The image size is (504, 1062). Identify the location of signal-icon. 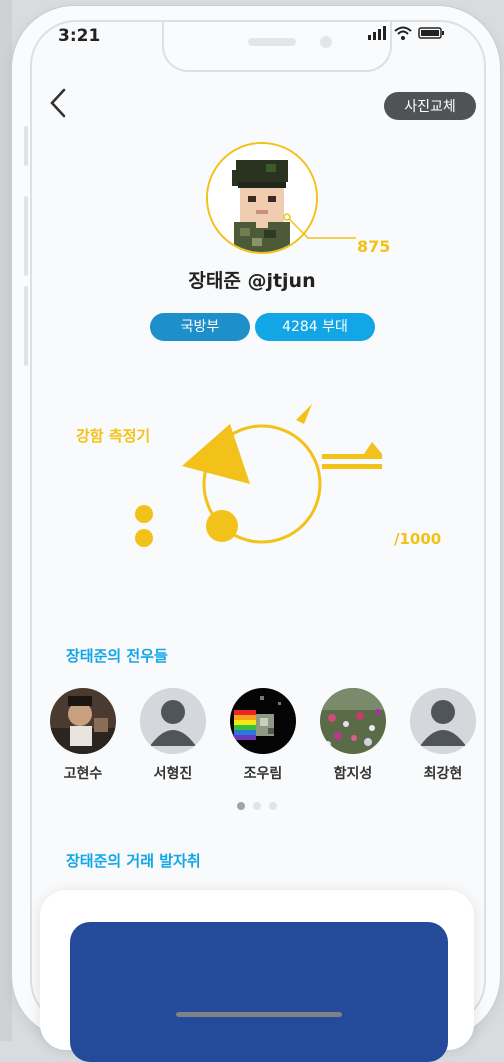
(377, 33).